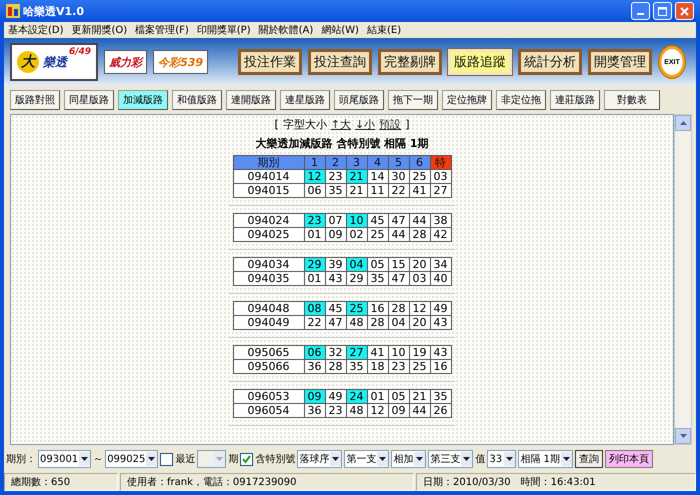 The image size is (700, 495). I want to click on scrollbar, so click(683, 279).